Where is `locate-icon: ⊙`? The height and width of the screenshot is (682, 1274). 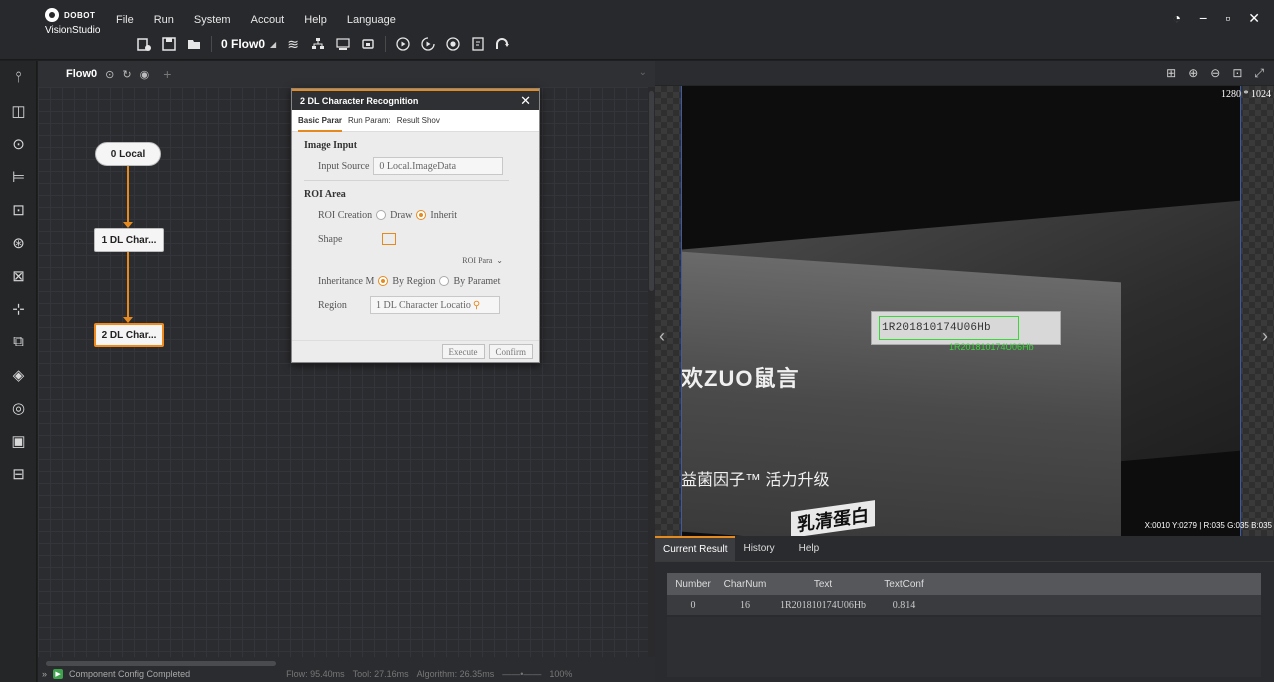
locate-icon: ⊙ is located at coordinates (18, 143).